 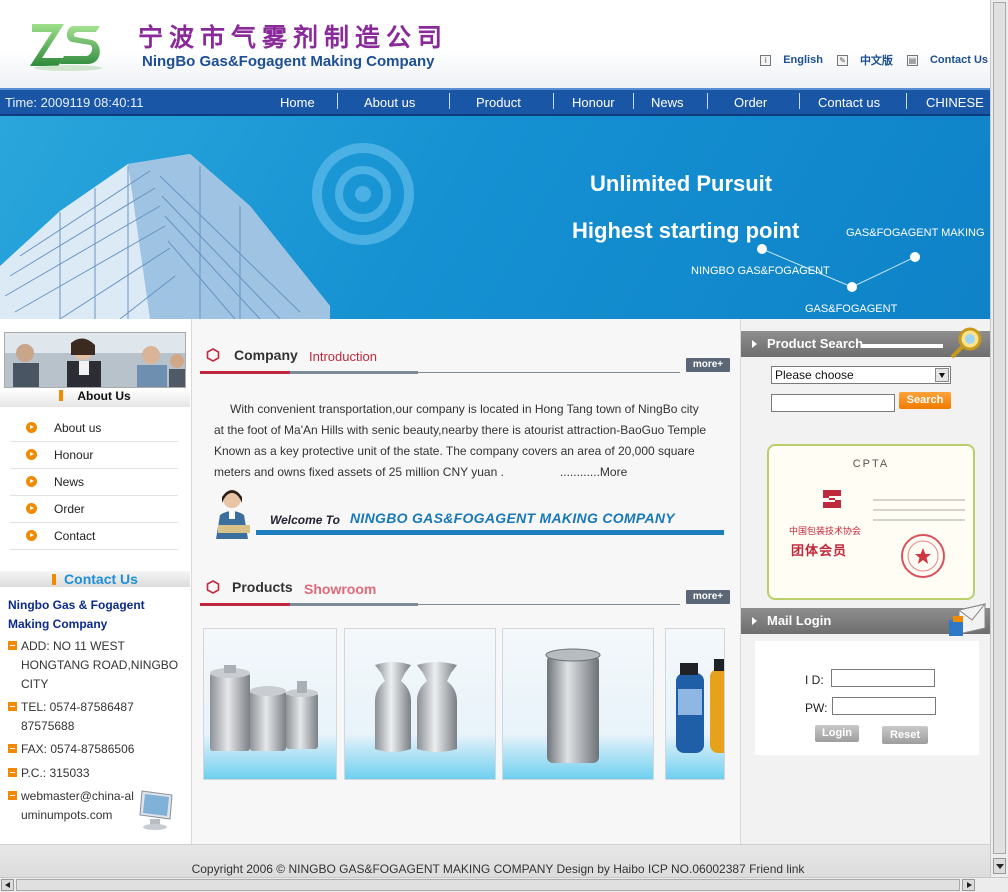 I want to click on scroll-right-arrow-icon, so click(x=968, y=885).